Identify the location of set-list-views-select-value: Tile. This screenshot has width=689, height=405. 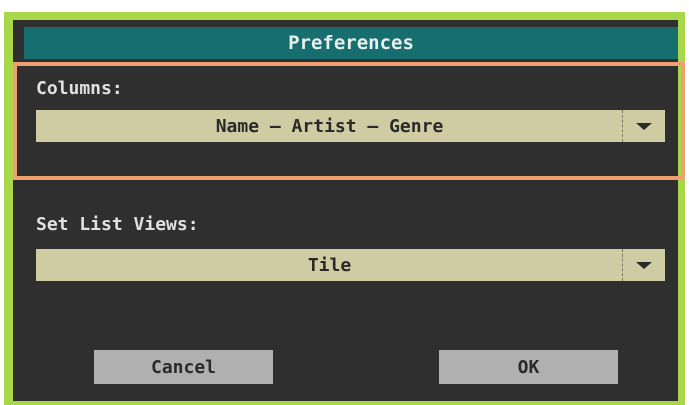
(329, 265).